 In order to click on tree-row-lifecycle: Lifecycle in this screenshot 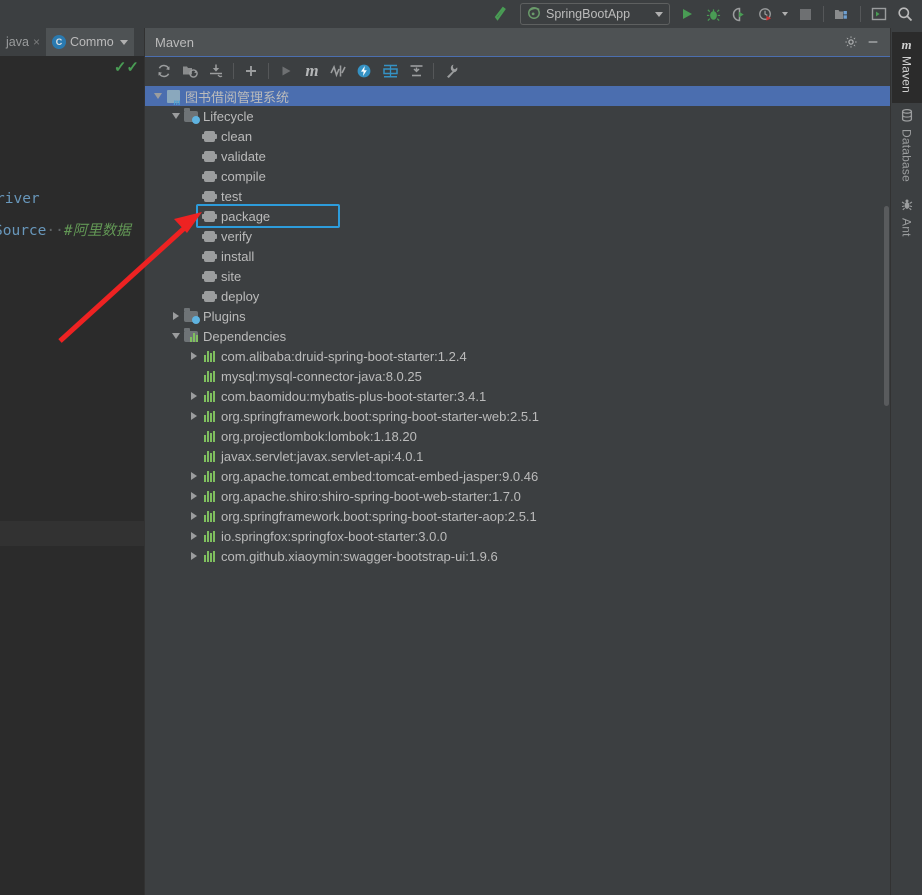, I will do `click(517, 116)`.